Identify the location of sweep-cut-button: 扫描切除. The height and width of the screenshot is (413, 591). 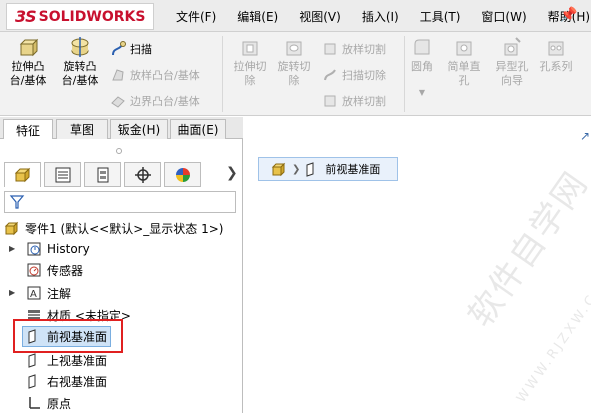
(354, 75).